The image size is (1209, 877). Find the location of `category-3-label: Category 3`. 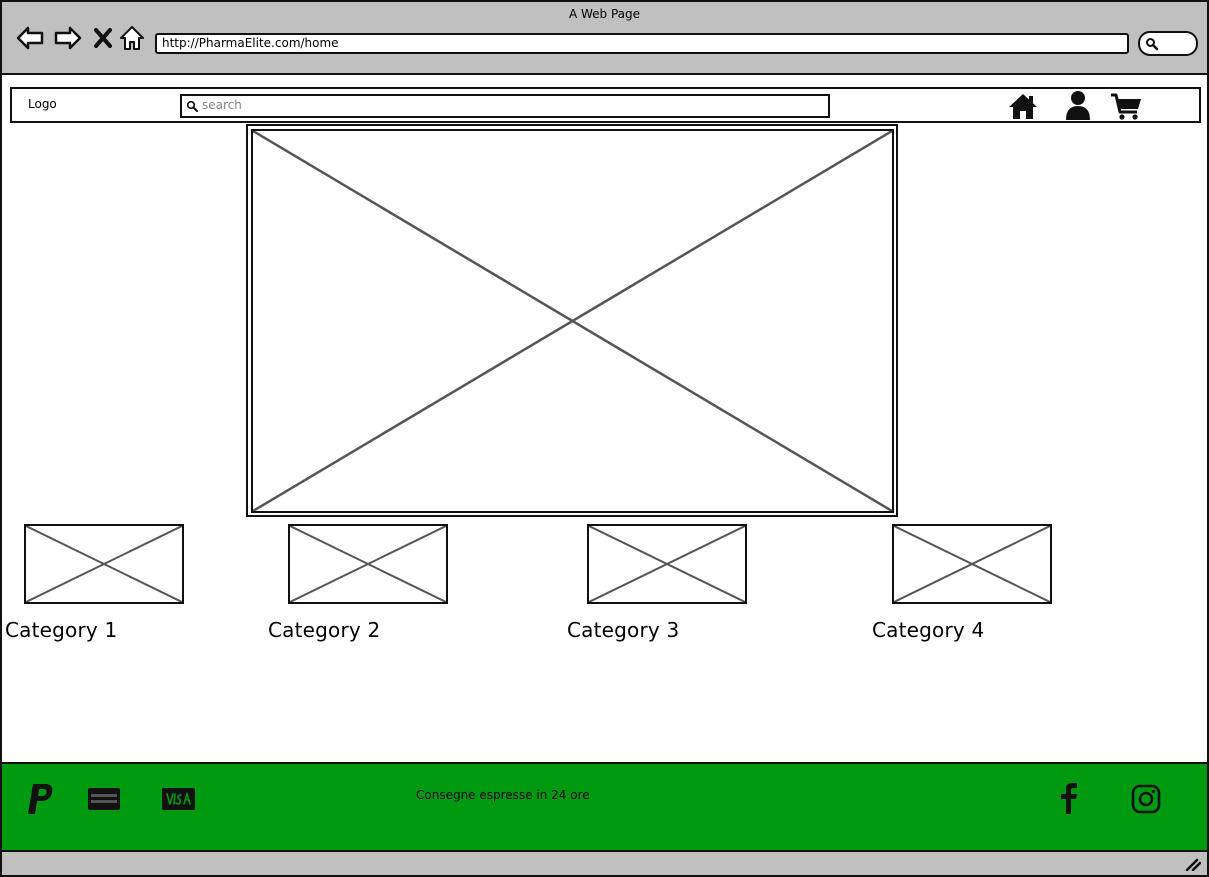

category-3-label: Category 3 is located at coordinates (623, 630).